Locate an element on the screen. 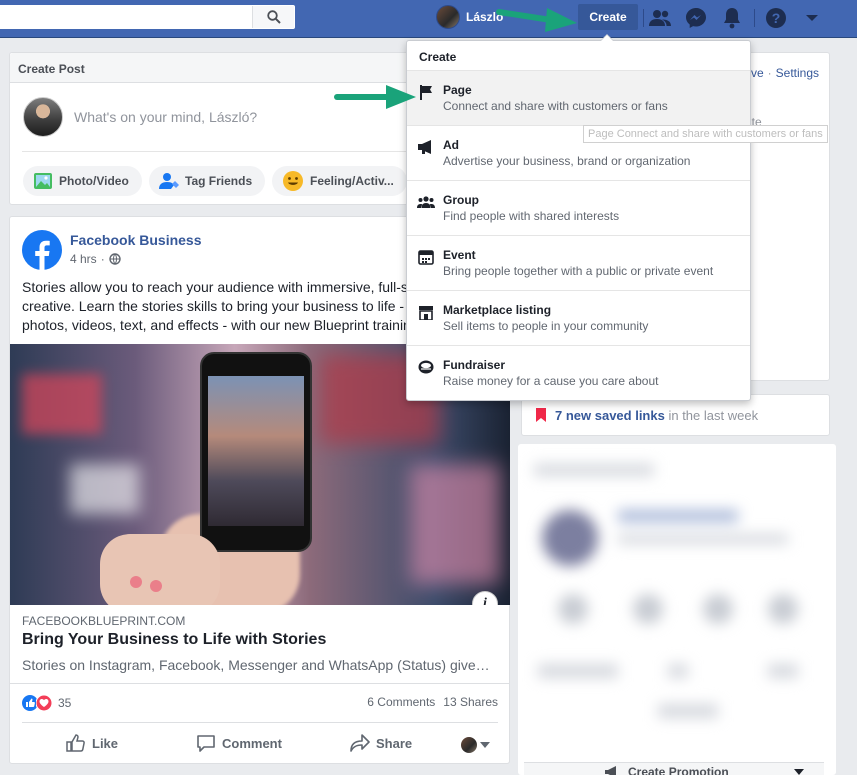 This screenshot has width=857, height=775. facebook-logo-icon is located at coordinates (42, 250).